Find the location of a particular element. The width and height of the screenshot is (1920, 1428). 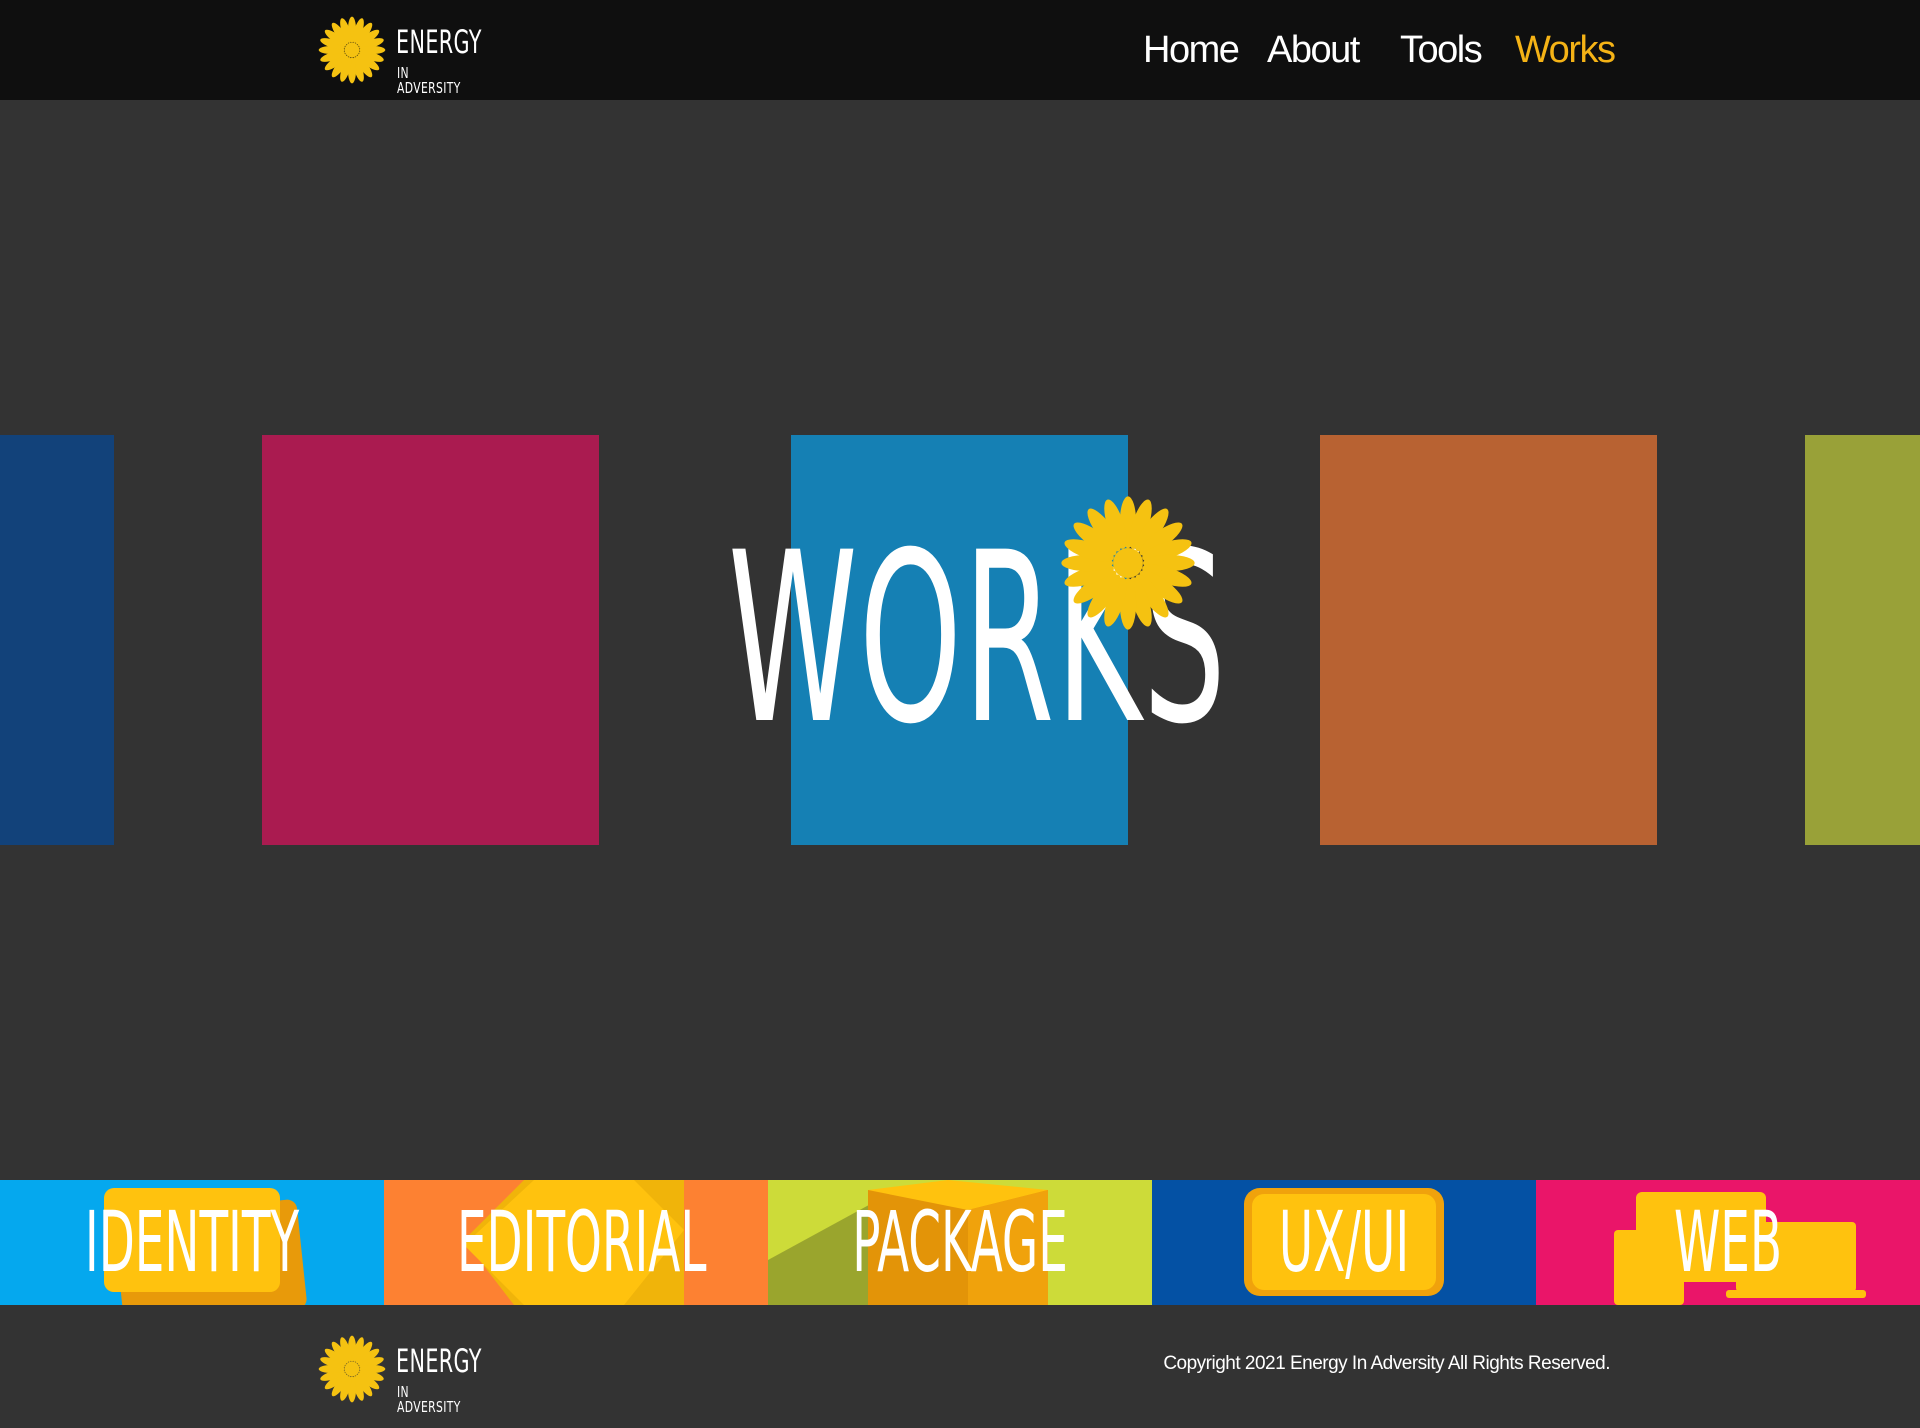

category-label: IDENTITY is located at coordinates (192, 1242).